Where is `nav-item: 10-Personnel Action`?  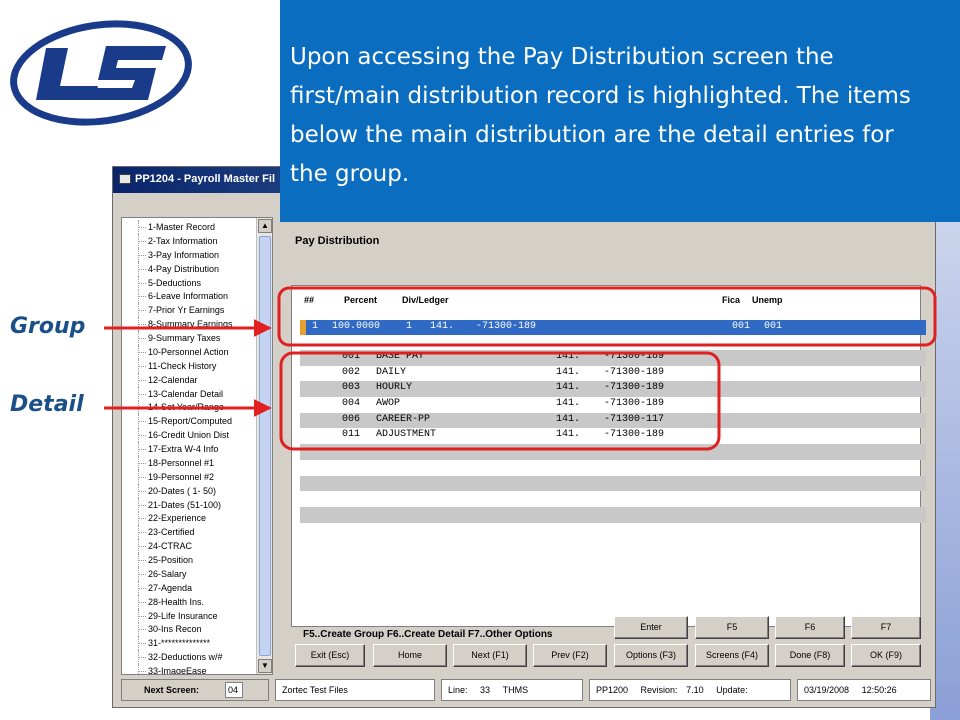
nav-item: 10-Personnel Action is located at coordinates (191, 351).